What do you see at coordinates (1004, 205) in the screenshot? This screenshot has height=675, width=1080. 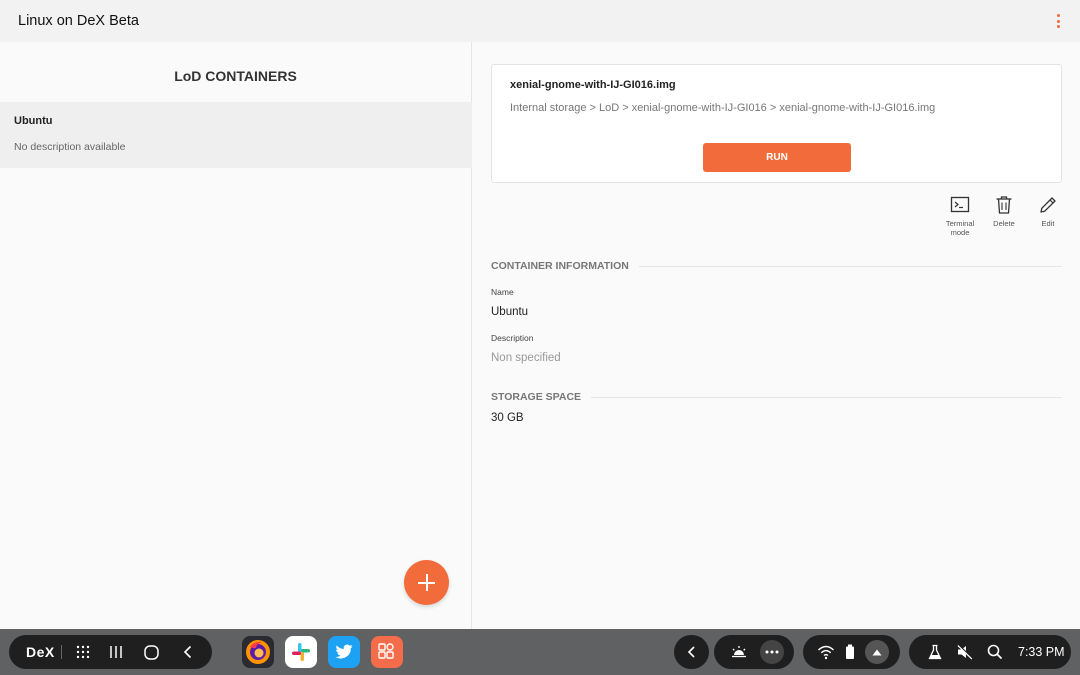 I see `trash-icon` at bounding box center [1004, 205].